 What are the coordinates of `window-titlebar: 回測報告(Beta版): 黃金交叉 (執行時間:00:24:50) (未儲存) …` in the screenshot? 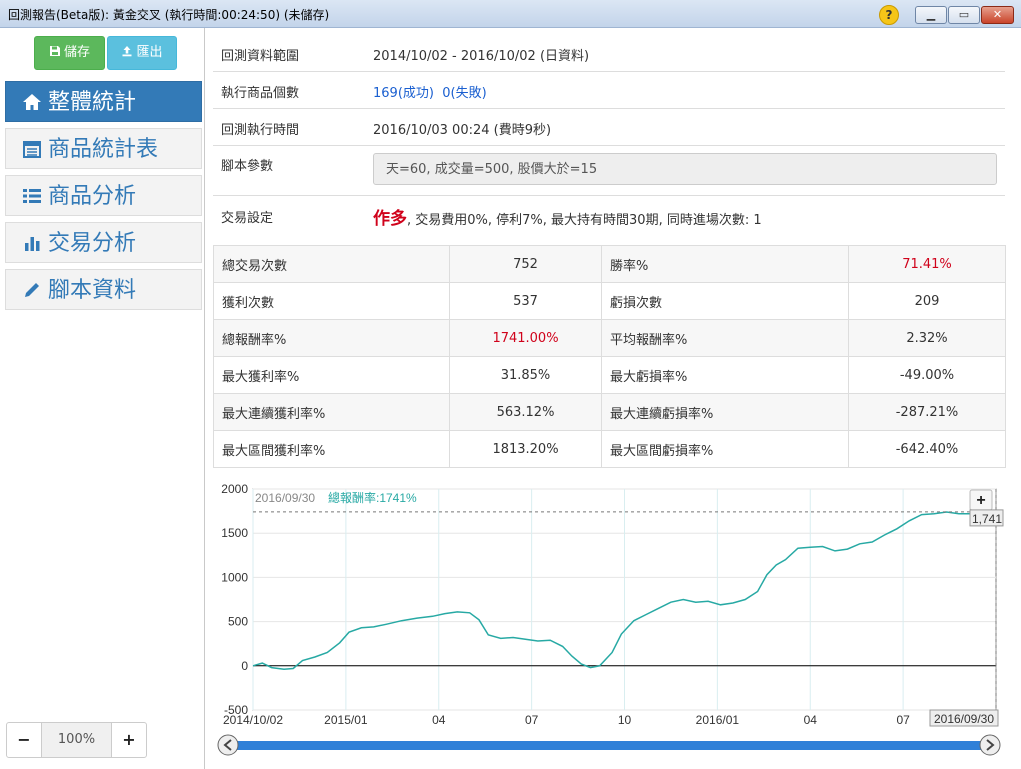 It's located at (510, 14).